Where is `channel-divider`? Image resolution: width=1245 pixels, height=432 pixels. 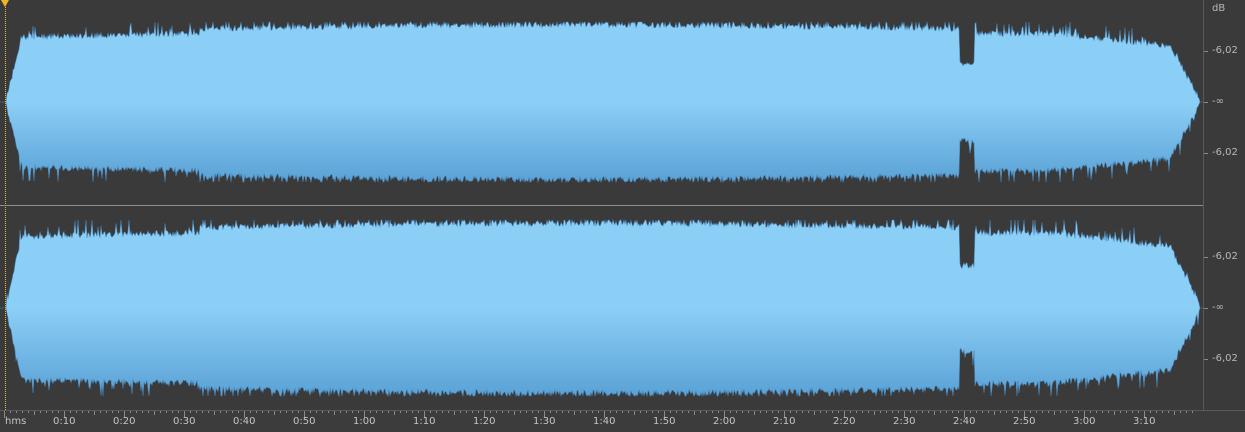 channel-divider is located at coordinates (622, 205).